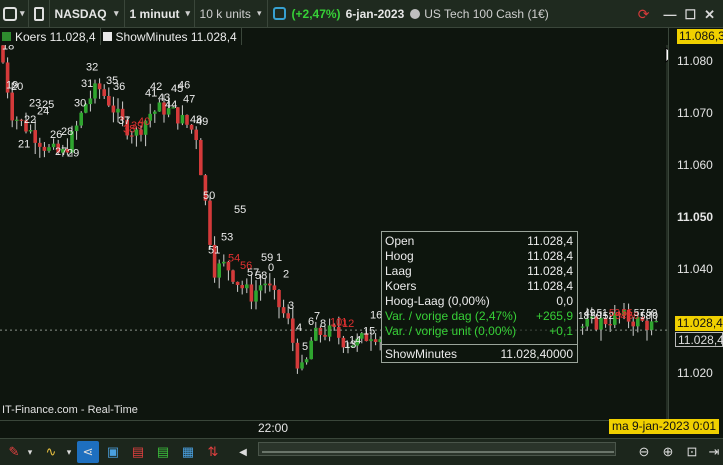 This screenshot has height=465, width=723. I want to click on chevron-left-icon: ◀, so click(243, 452).